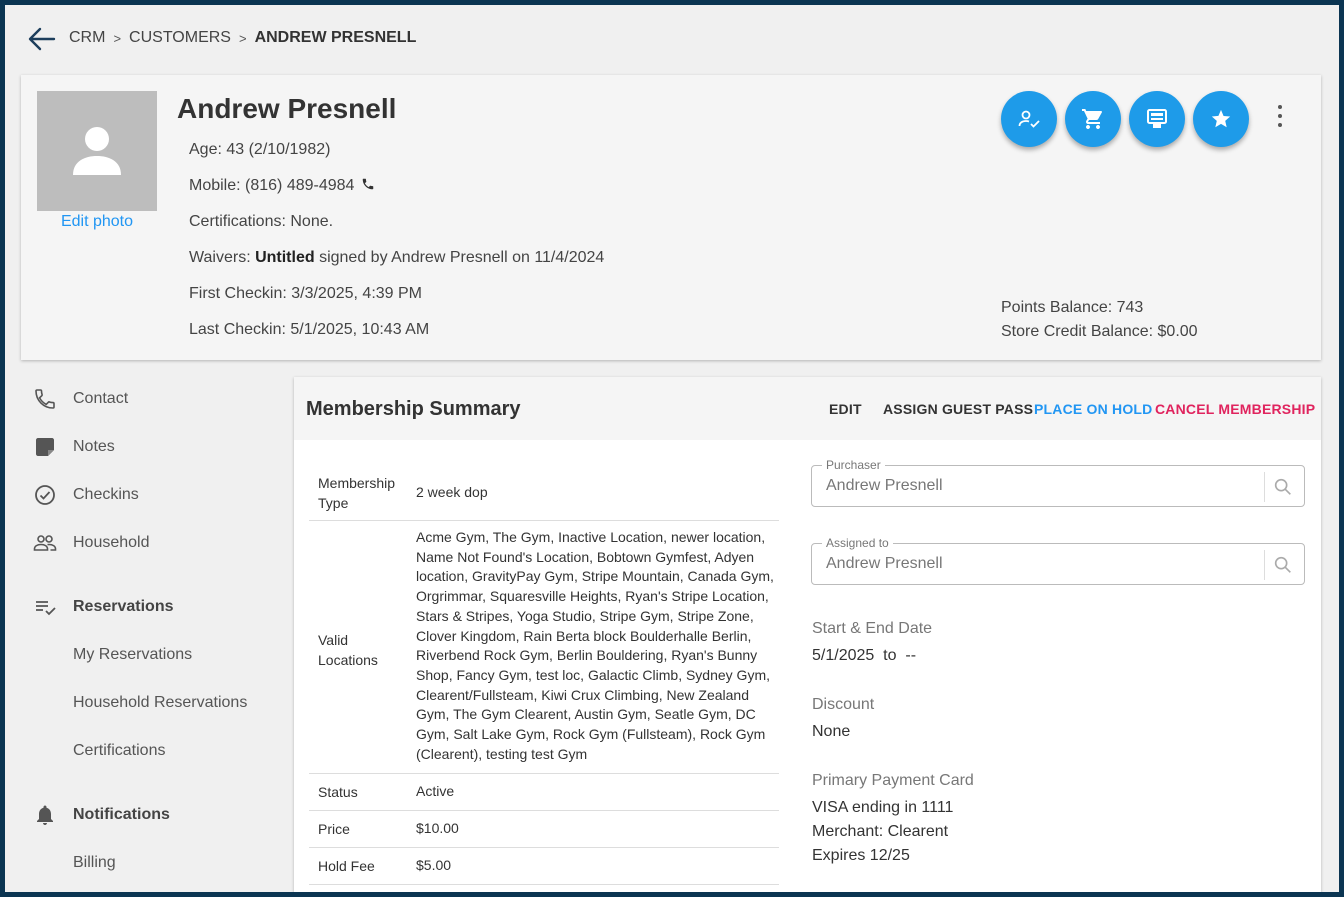  What do you see at coordinates (97, 222) in the screenshot?
I see `edit-photo-link: Edit photo` at bounding box center [97, 222].